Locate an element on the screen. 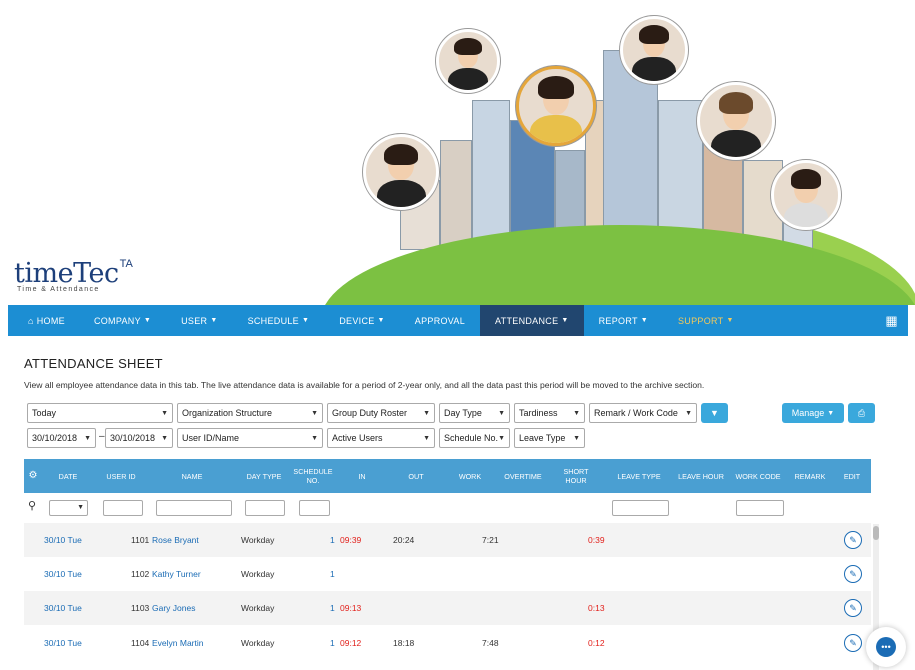  cell-out: 18:18 is located at coordinates (404, 643).